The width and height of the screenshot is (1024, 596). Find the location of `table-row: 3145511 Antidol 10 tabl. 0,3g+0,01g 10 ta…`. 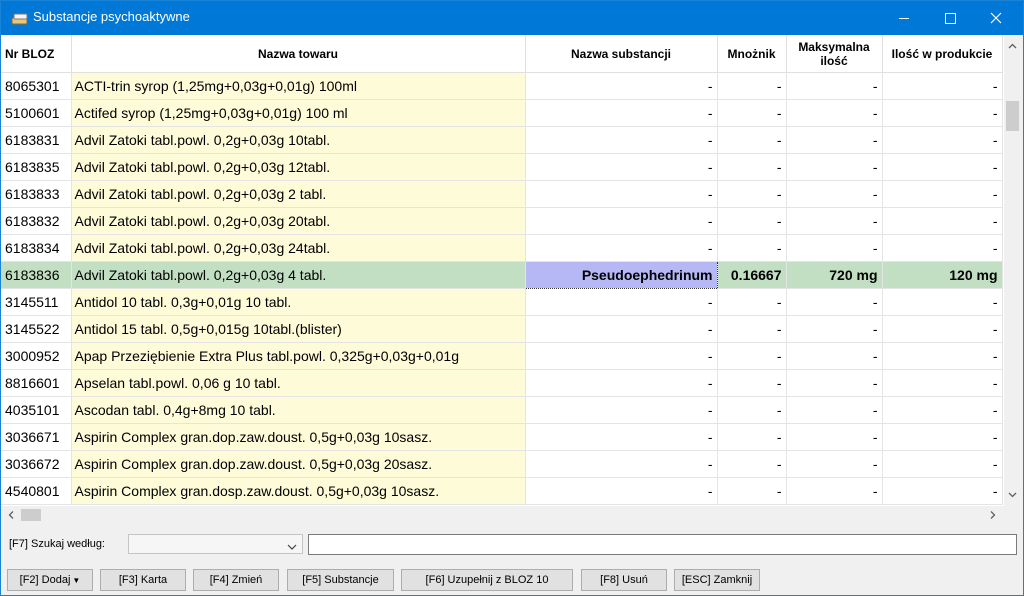

table-row: 3145511 Antidol 10 tabl. 0,3g+0,01g 10 ta… is located at coordinates (502, 302).